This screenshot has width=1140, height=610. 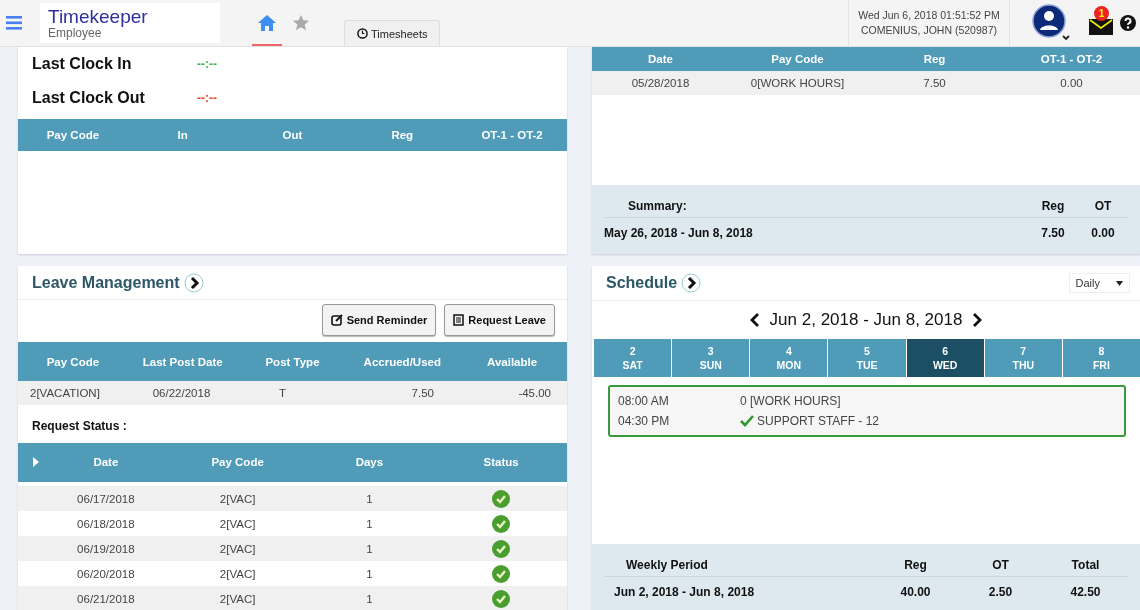 I want to click on table-cell-text: 06/20/2018, so click(x=106, y=573).